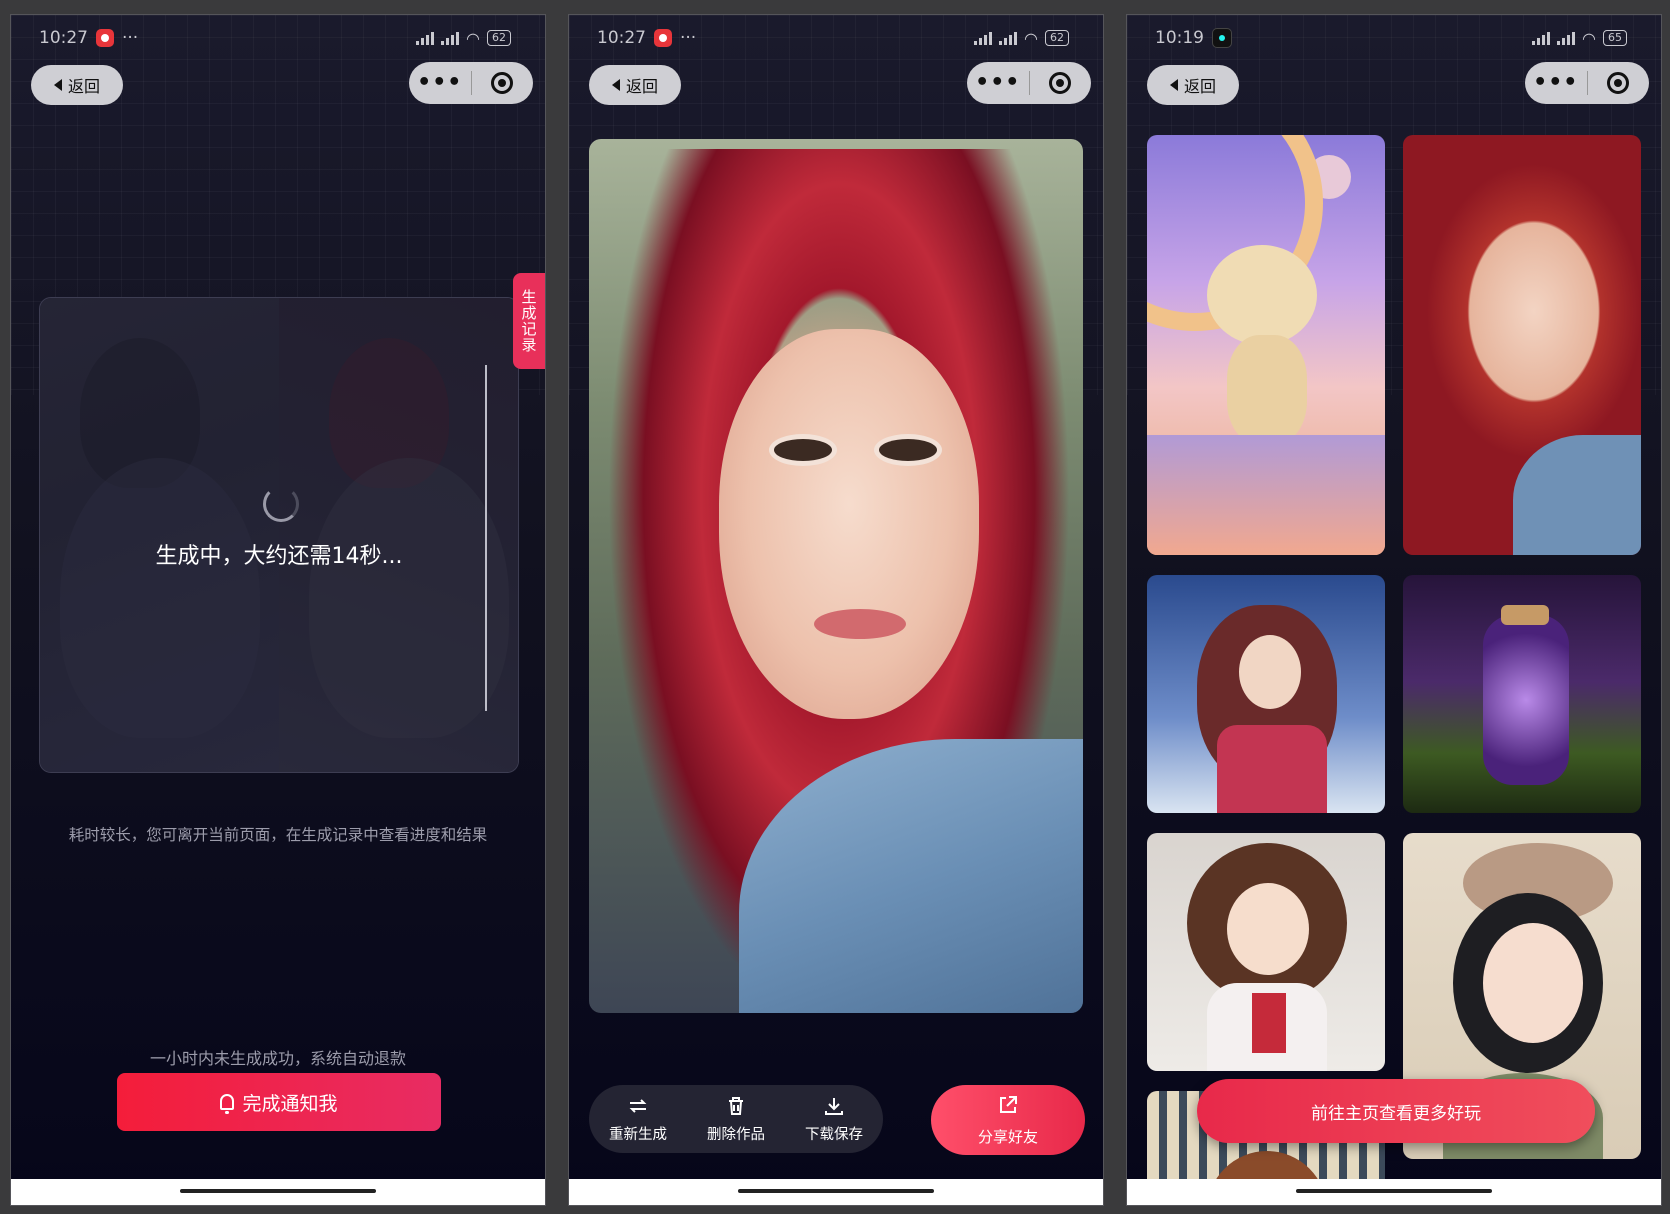 The width and height of the screenshot is (1670, 1214). What do you see at coordinates (860, 624) in the screenshot?
I see `portrait-lips` at bounding box center [860, 624].